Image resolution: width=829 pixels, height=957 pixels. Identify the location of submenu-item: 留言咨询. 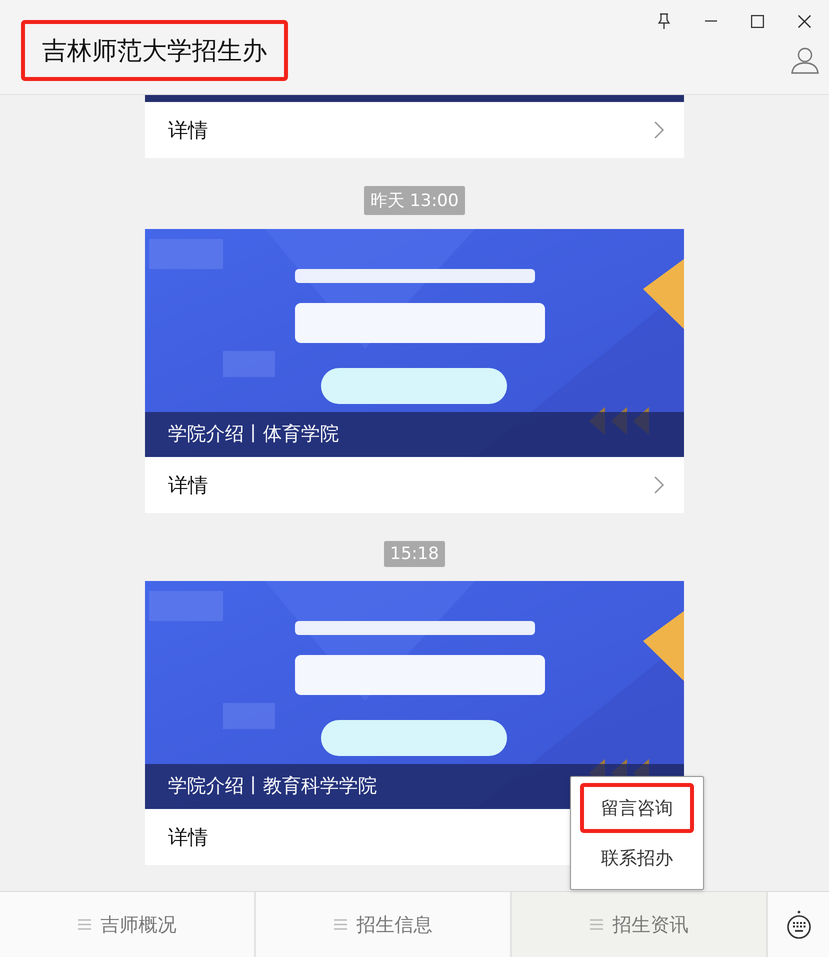
(637, 808).